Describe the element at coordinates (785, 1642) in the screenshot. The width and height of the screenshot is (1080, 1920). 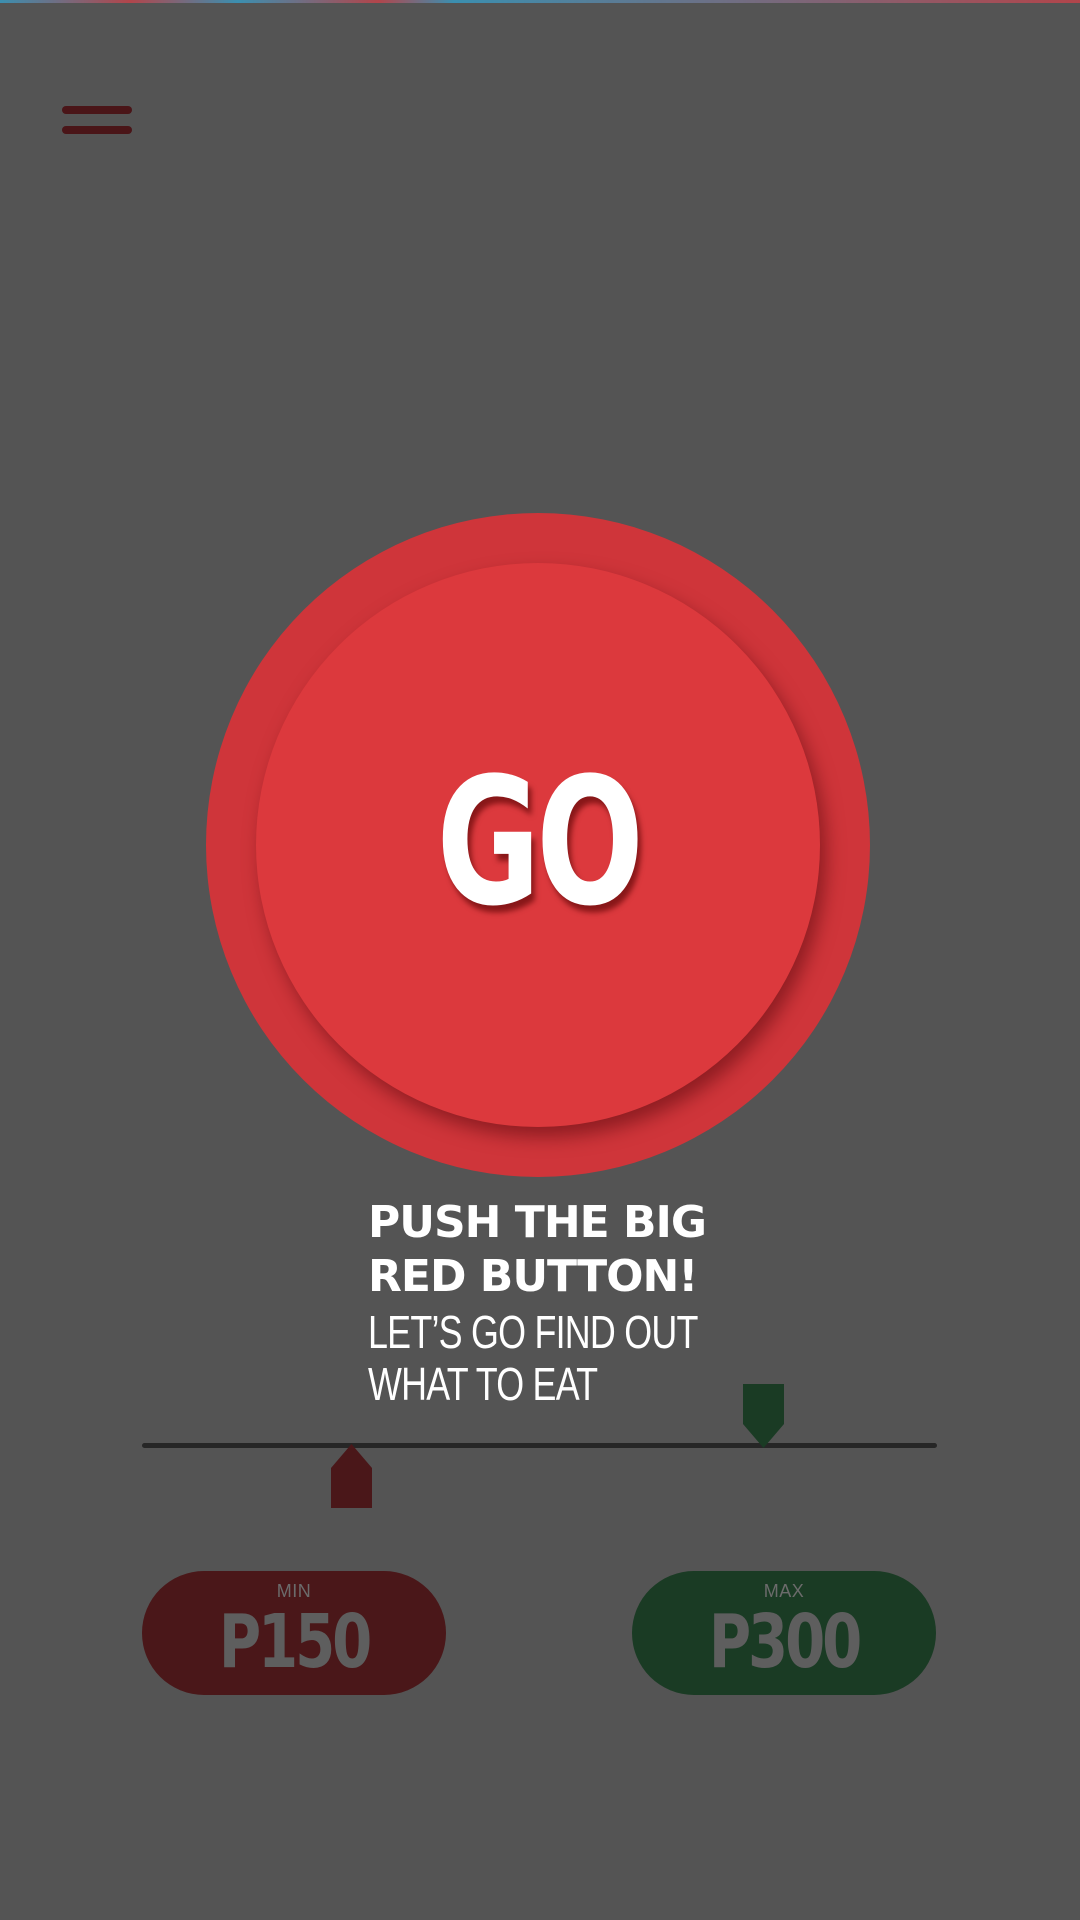
I see `max-price-value: P300` at that location.